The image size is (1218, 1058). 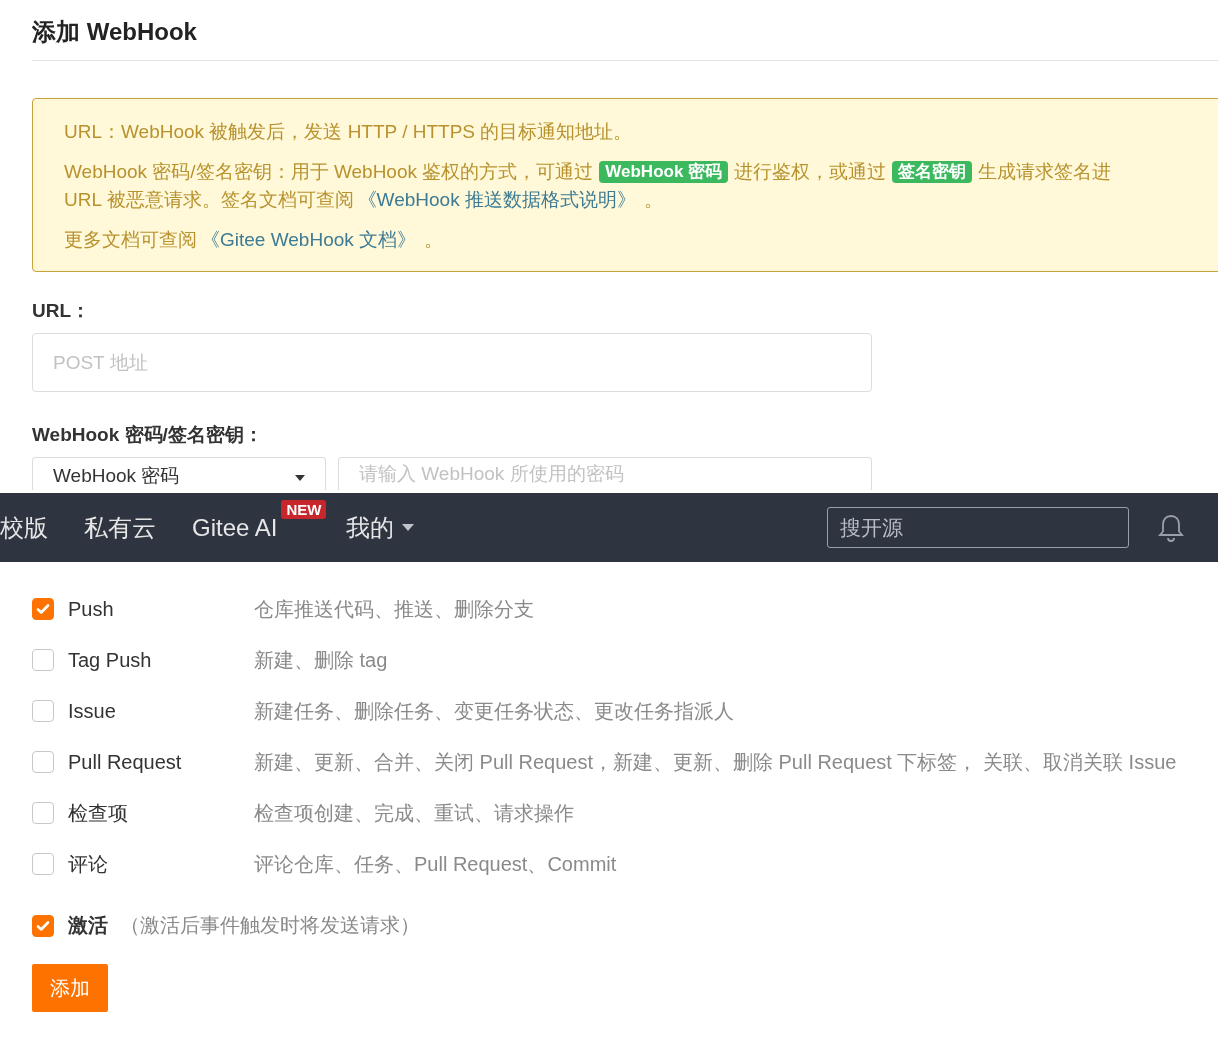 I want to click on doc-link: 《Gitee WebHook 文档》, so click(x=309, y=240).